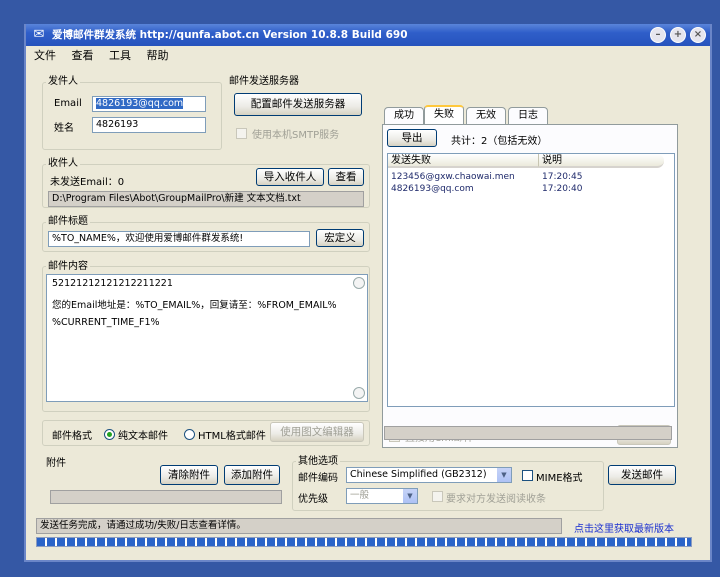 This screenshot has width=720, height=577. What do you see at coordinates (318, 478) in the screenshot?
I see `encoding-label: 邮件编码` at bounding box center [318, 478].